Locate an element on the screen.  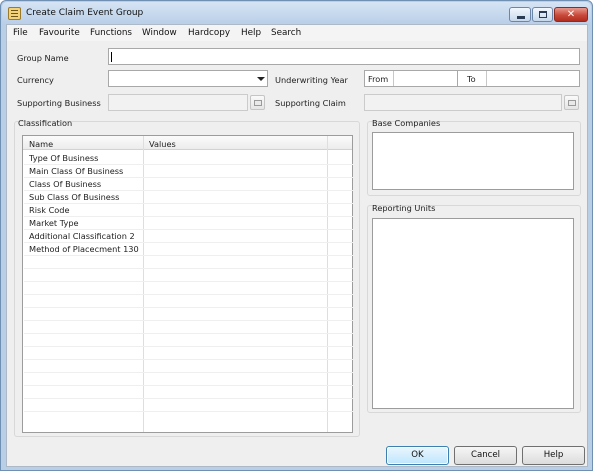
table-row: Main Class Of Business is located at coordinates (187, 171).